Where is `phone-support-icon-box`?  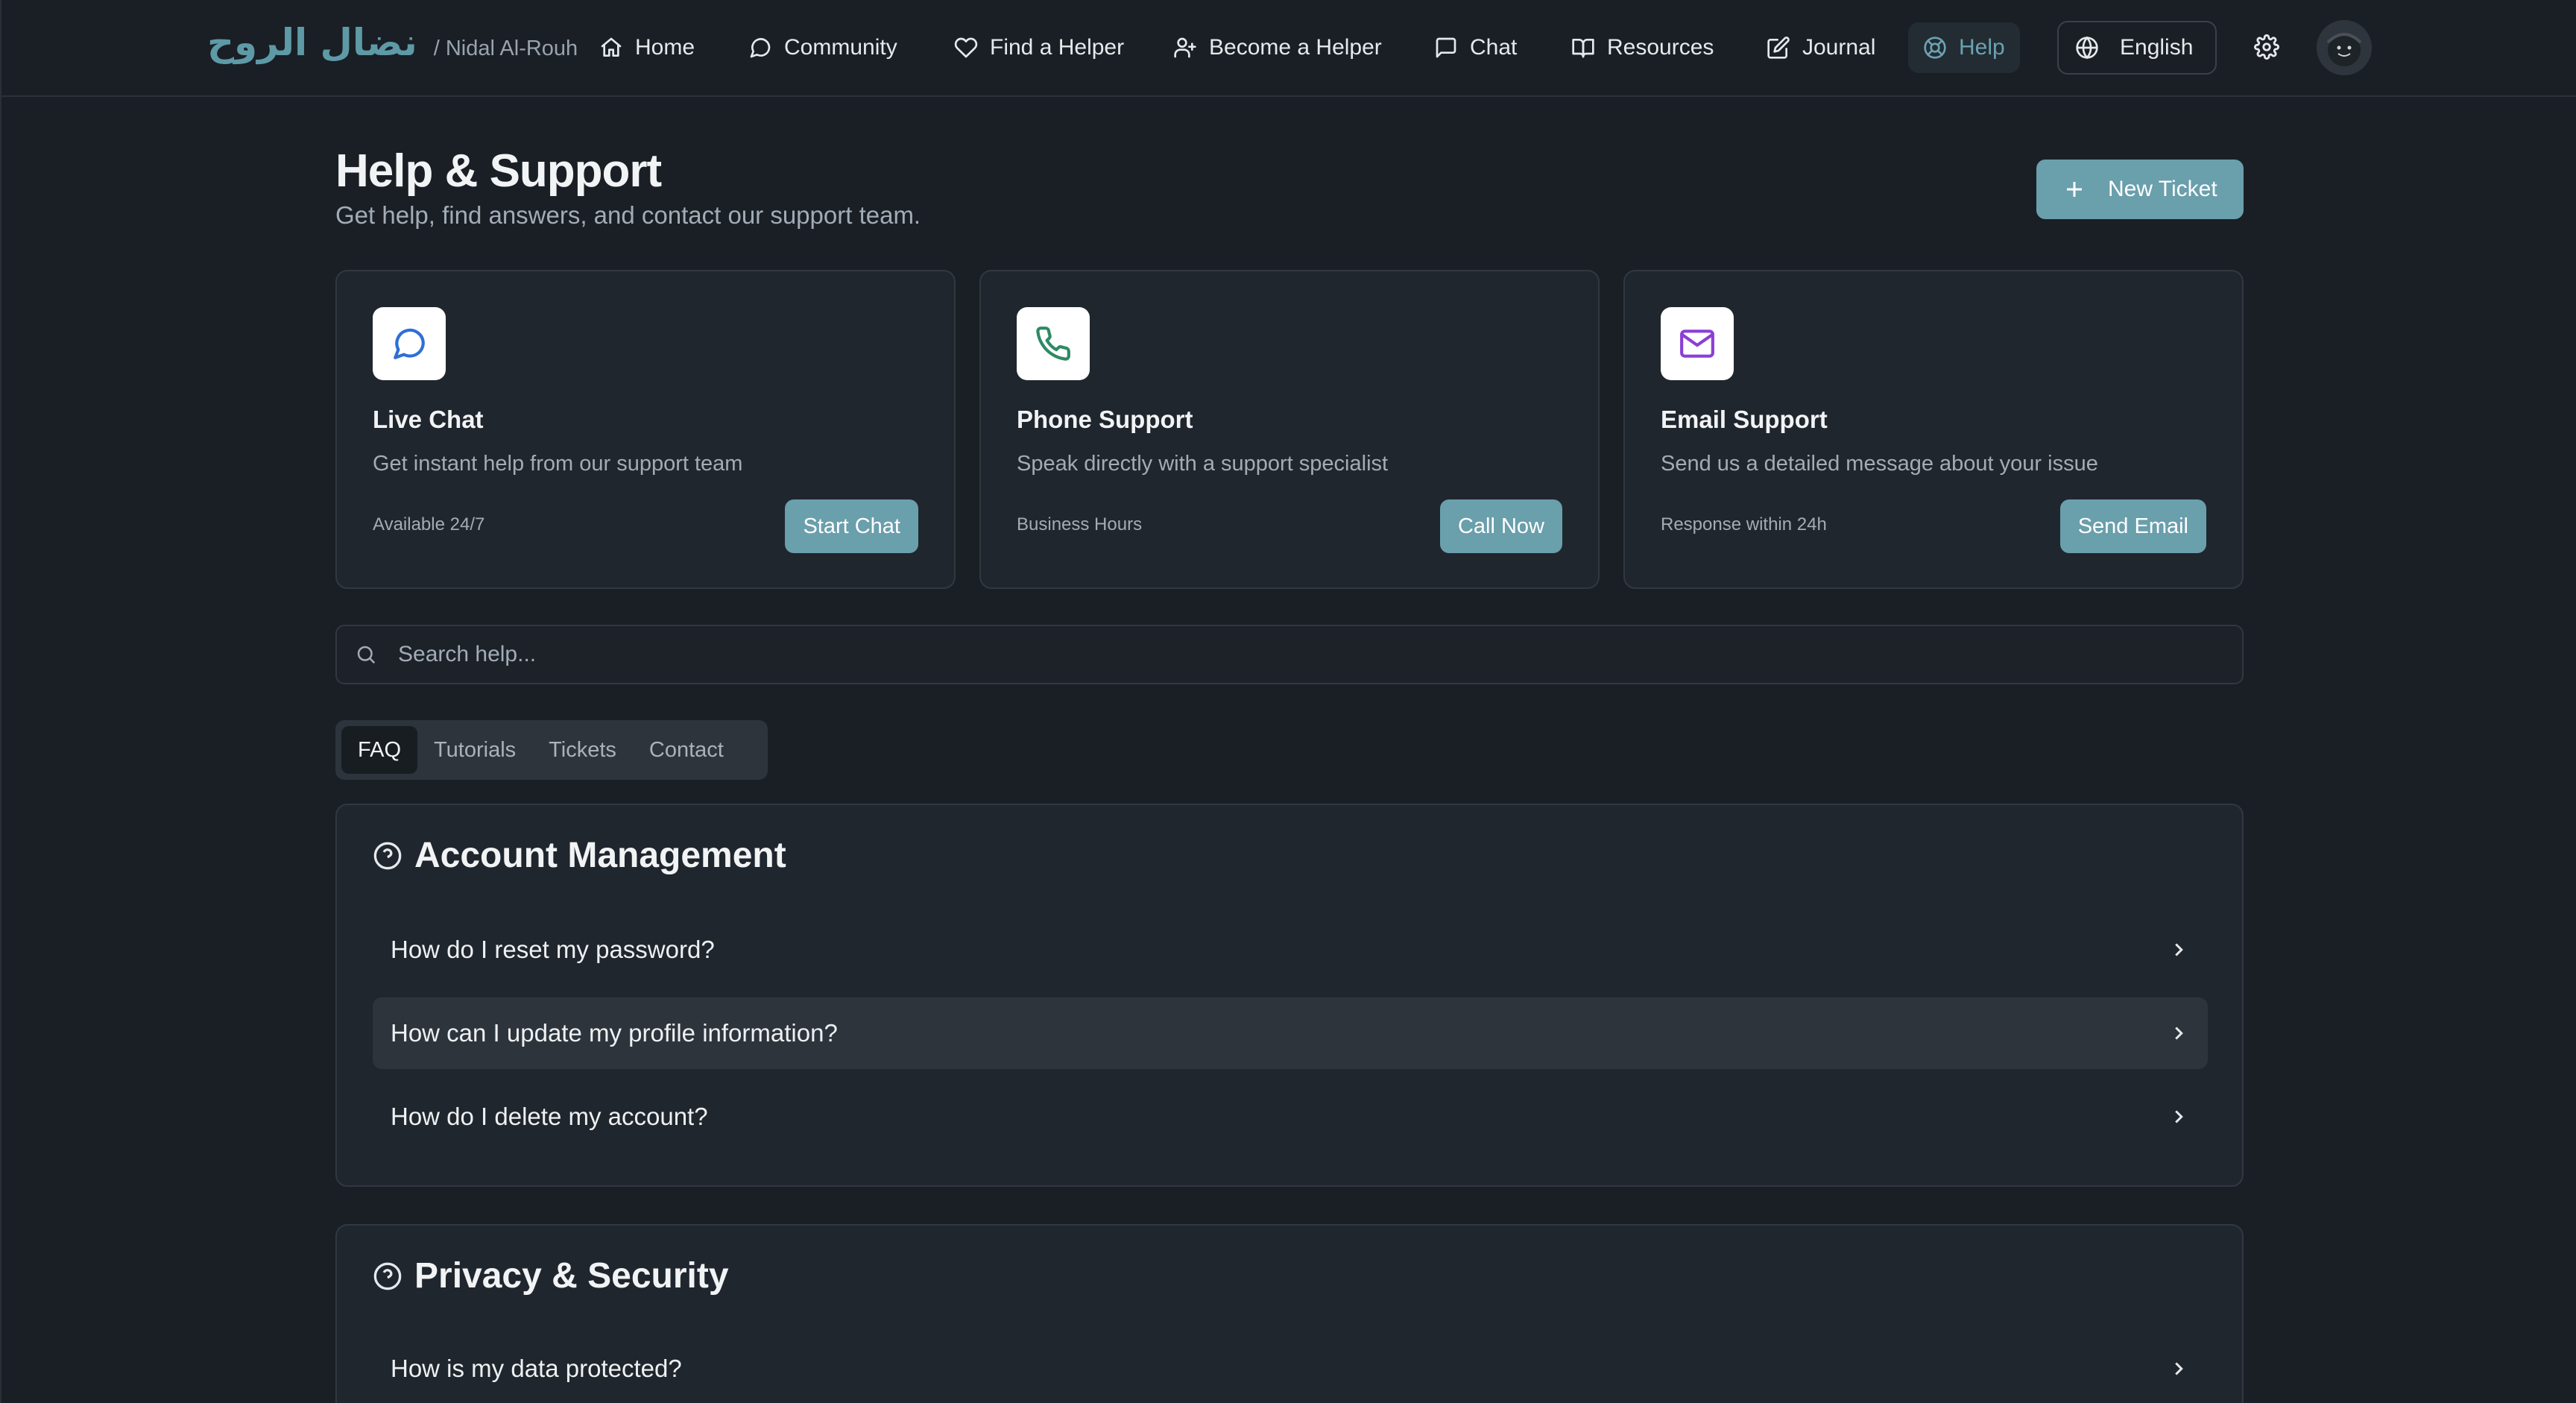 phone-support-icon-box is located at coordinates (1053, 343).